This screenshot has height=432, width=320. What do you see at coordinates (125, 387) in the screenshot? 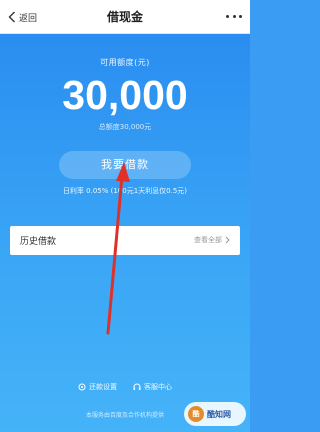
I see `footer-links: 还款设置 客服中心` at bounding box center [125, 387].